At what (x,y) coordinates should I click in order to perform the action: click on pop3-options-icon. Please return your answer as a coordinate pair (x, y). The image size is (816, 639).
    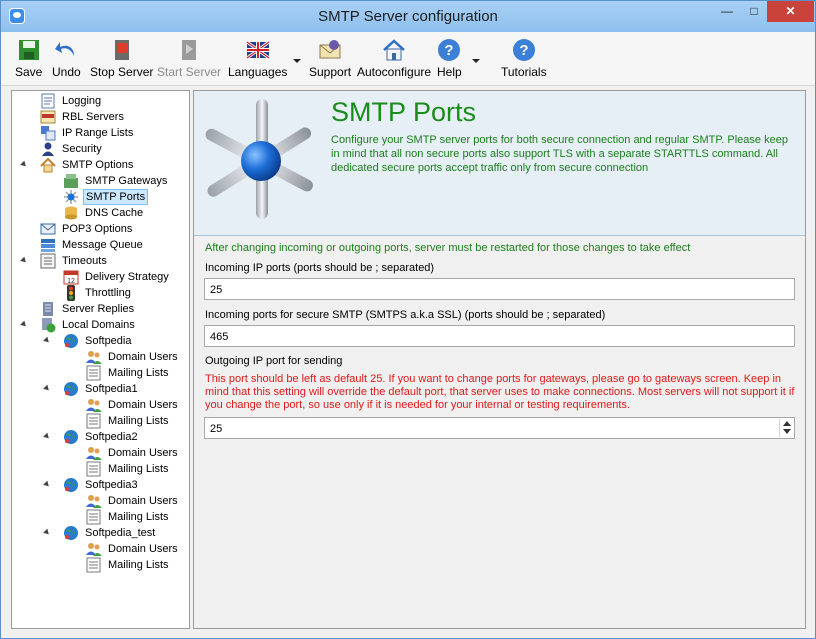
    Looking at the image, I should click on (48, 229).